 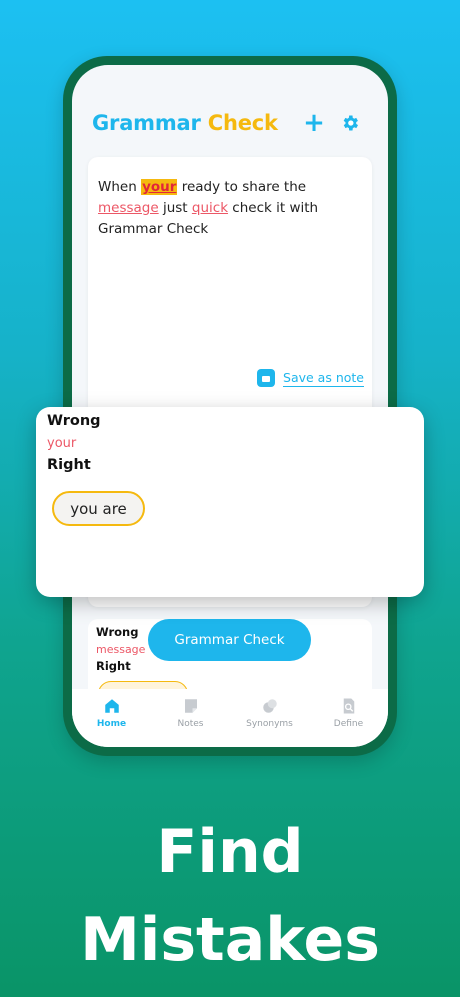 I want to click on notes-icon, so click(x=190, y=706).